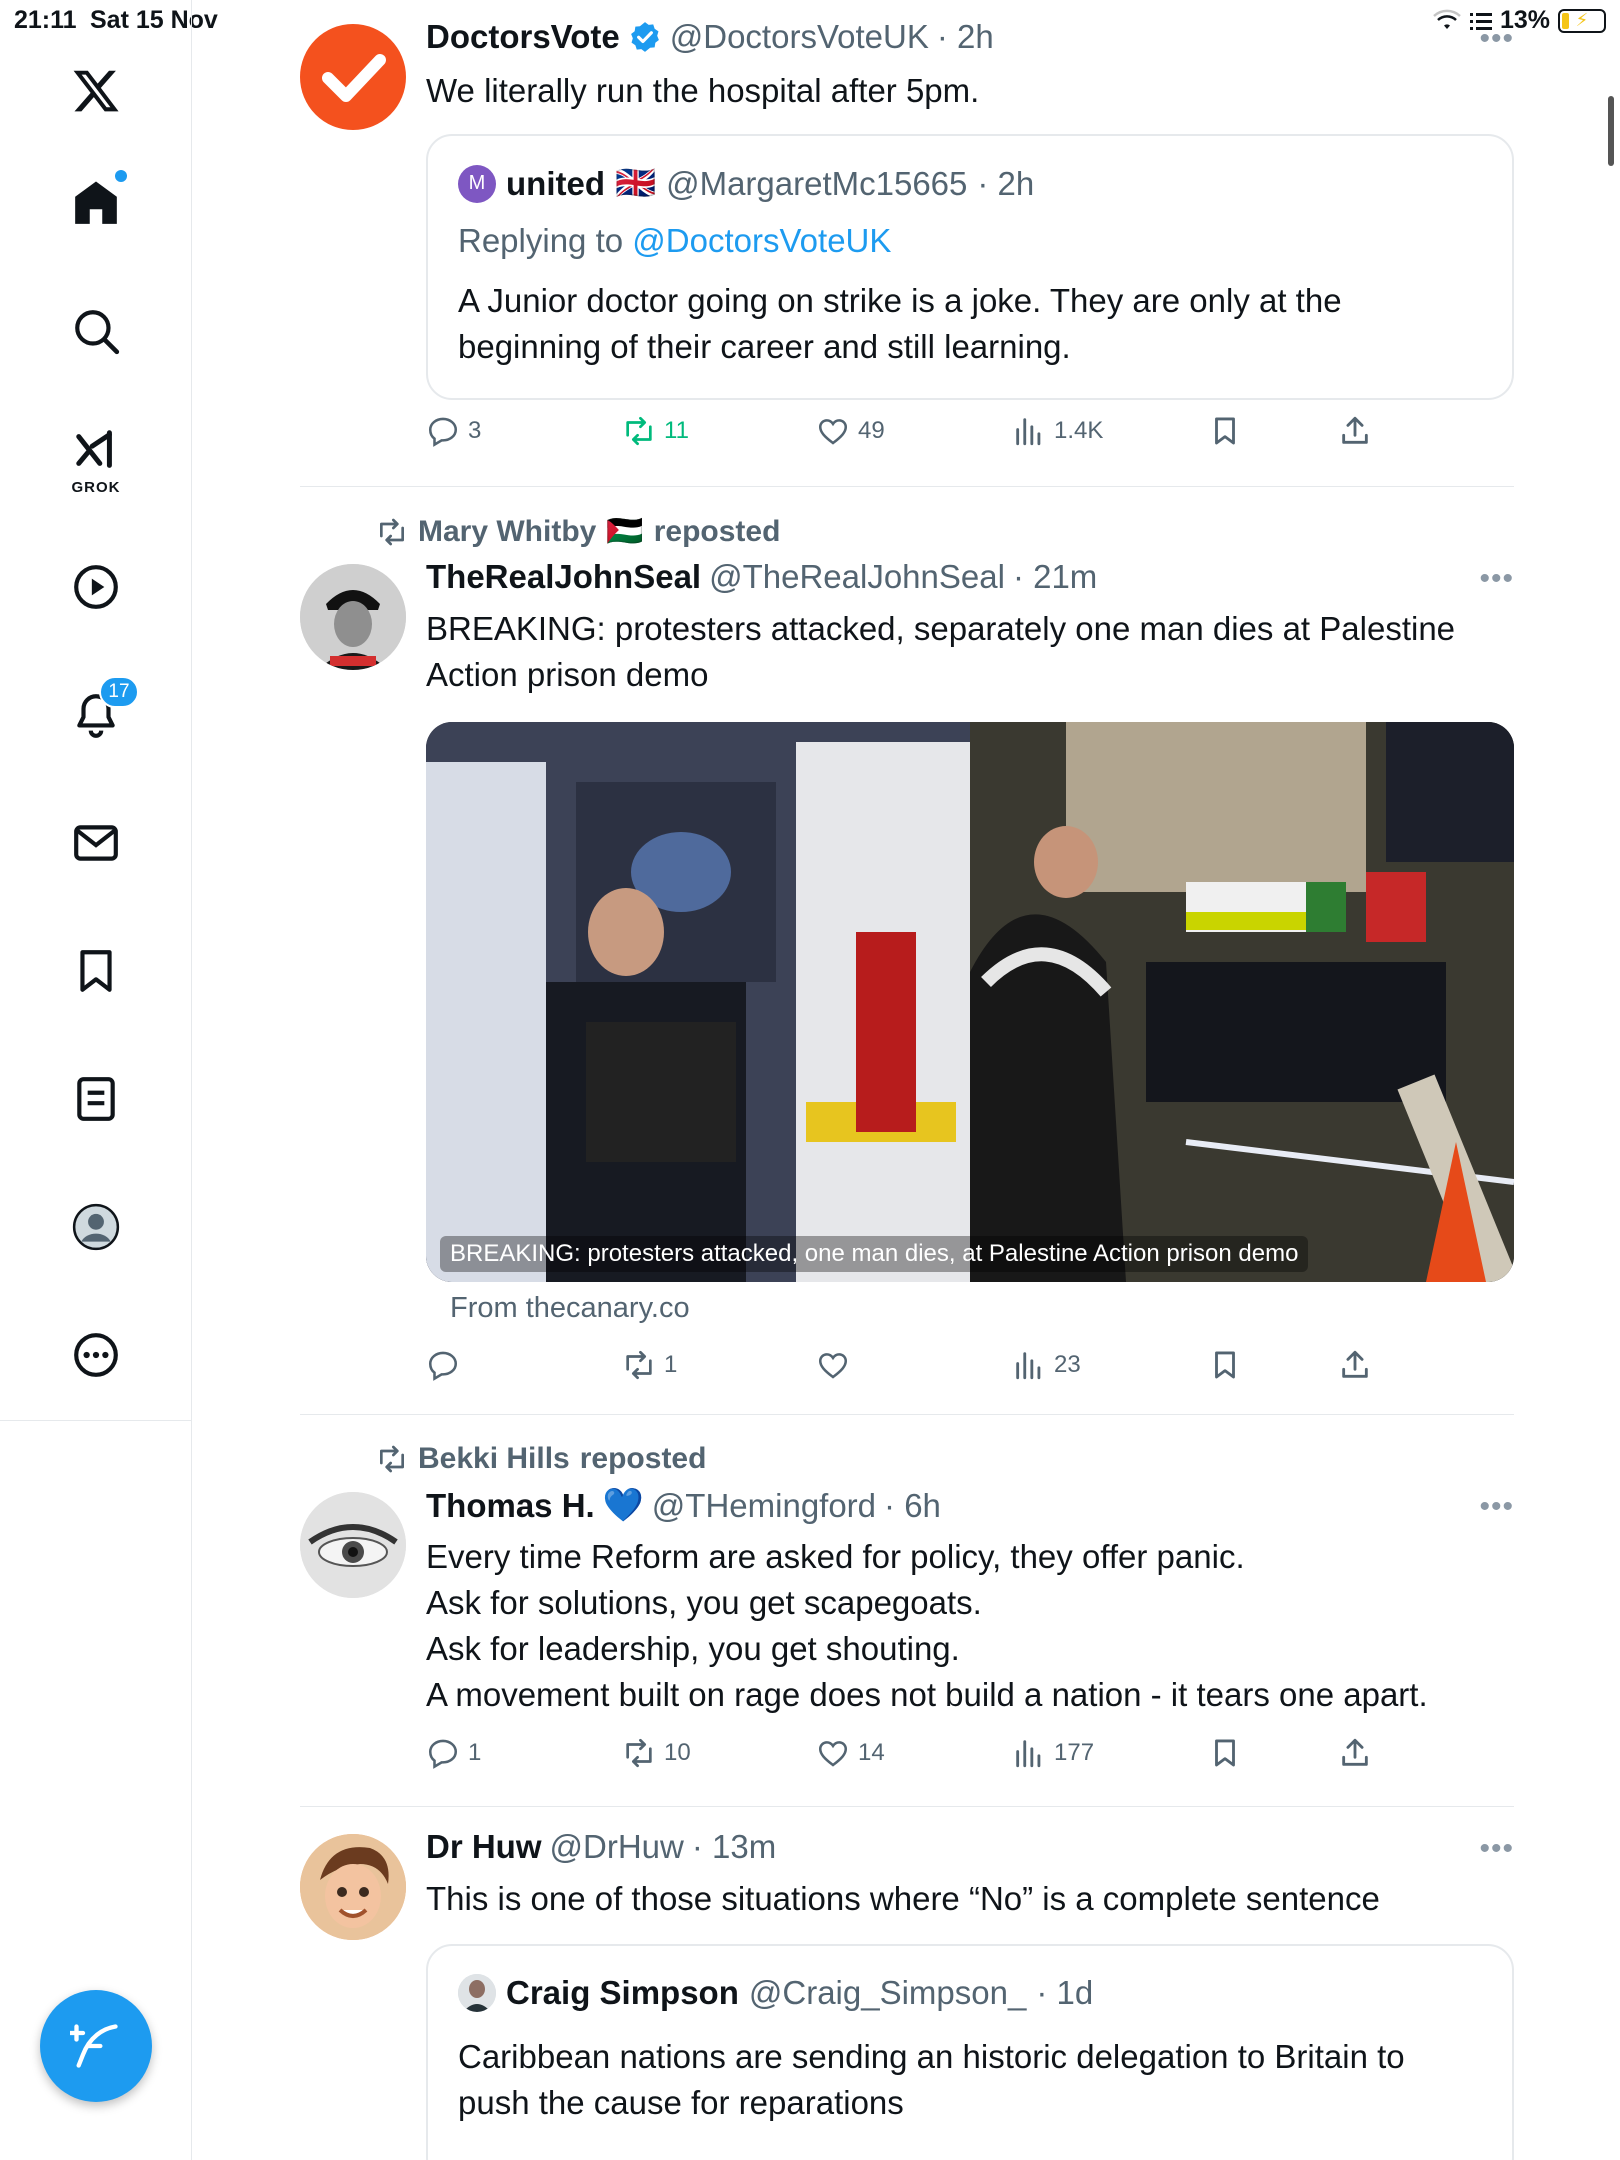 This screenshot has width=1620, height=2160. What do you see at coordinates (96, 1227) in the screenshot?
I see `profile-icon` at bounding box center [96, 1227].